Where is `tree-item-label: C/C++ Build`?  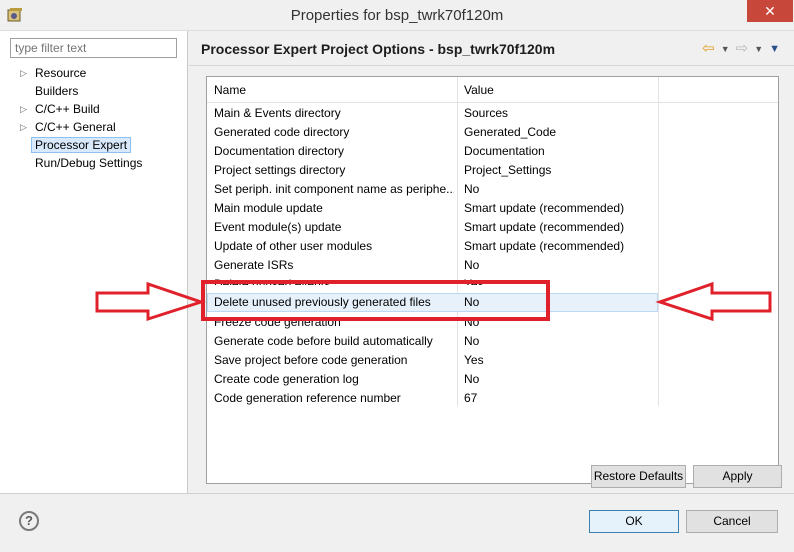
tree-item-label: C/C++ Build is located at coordinates (67, 109).